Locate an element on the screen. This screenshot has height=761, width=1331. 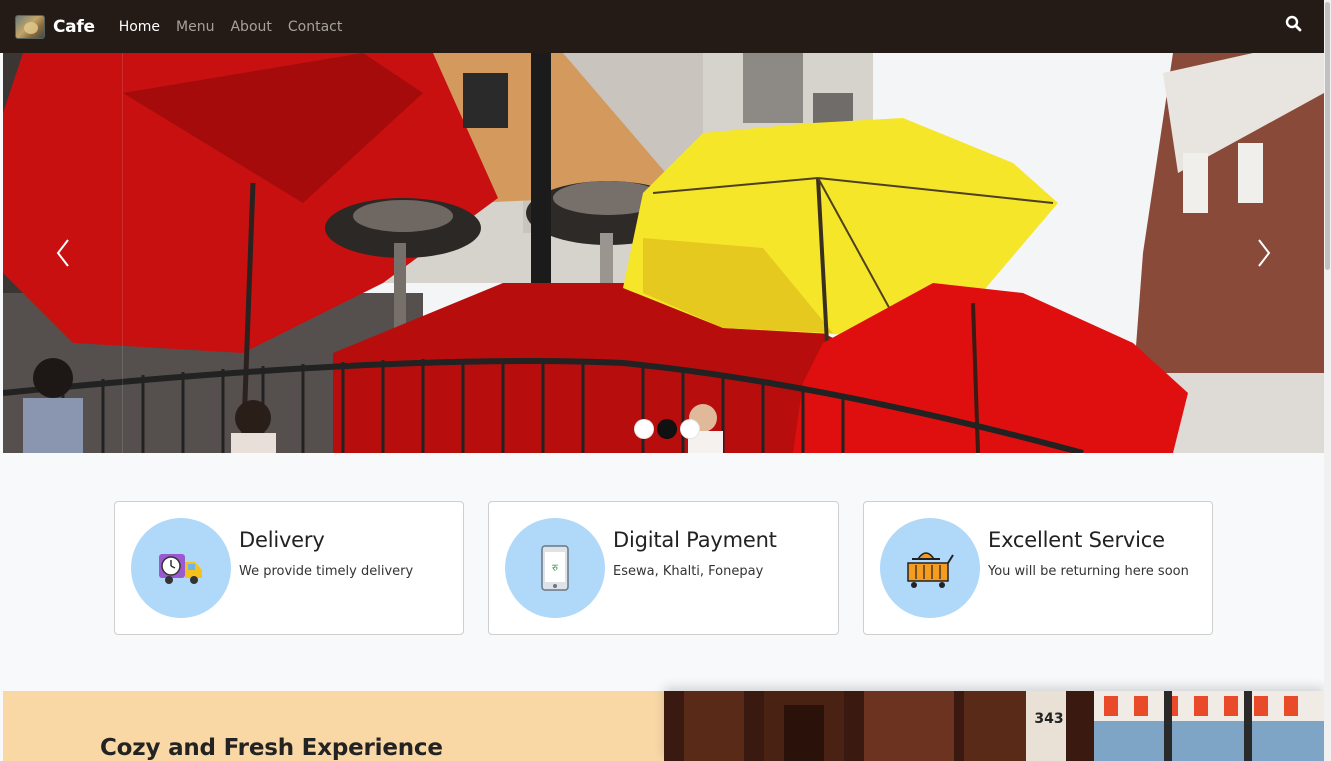
navbar: Cafe Home Menu About Contact is located at coordinates (662, 26).